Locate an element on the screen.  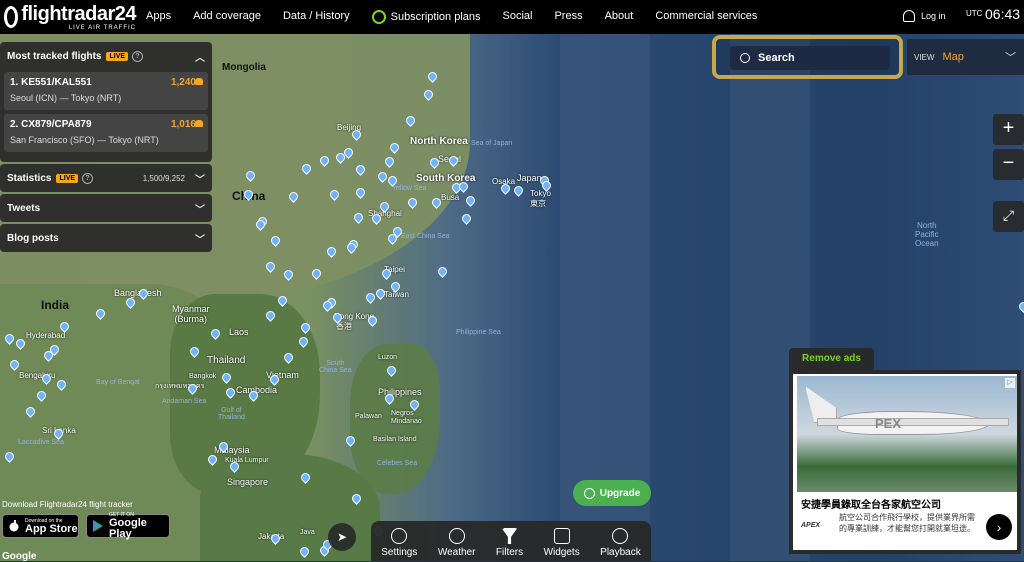
ad-choices-icon: ▷ is located at coordinates (1010, 383).